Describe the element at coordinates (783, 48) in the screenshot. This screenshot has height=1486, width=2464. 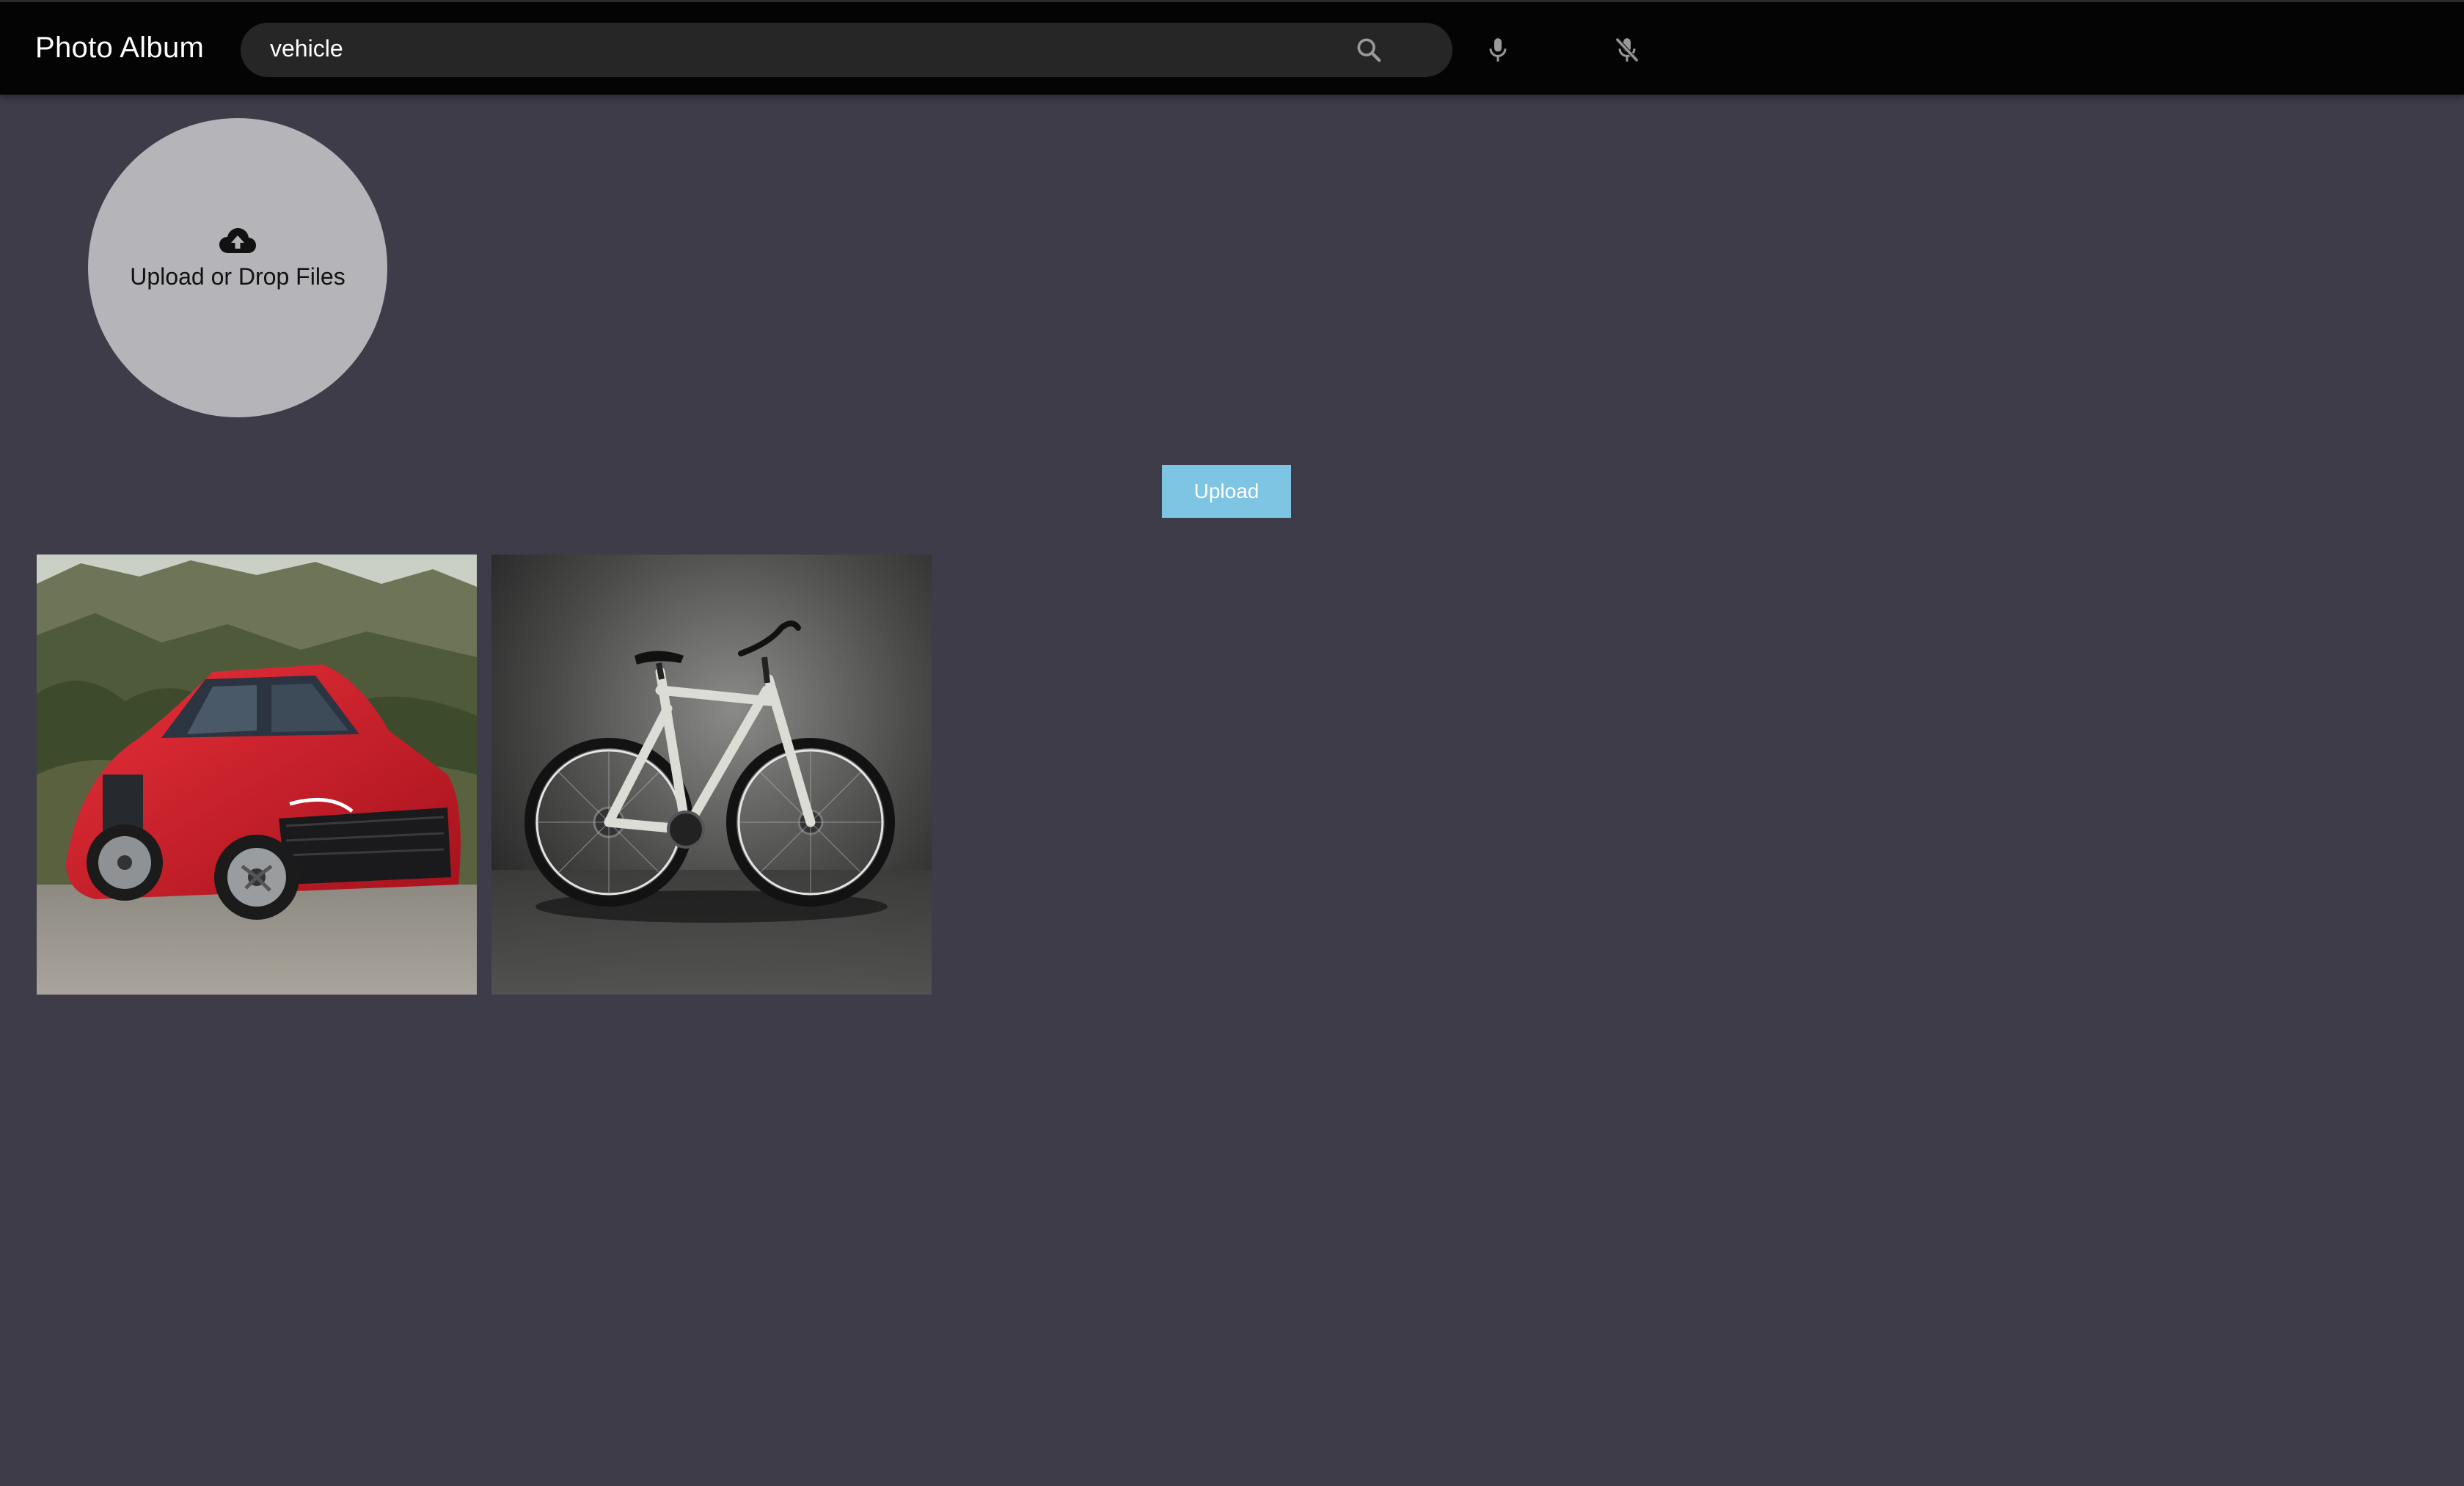
I see `search-input` at that location.